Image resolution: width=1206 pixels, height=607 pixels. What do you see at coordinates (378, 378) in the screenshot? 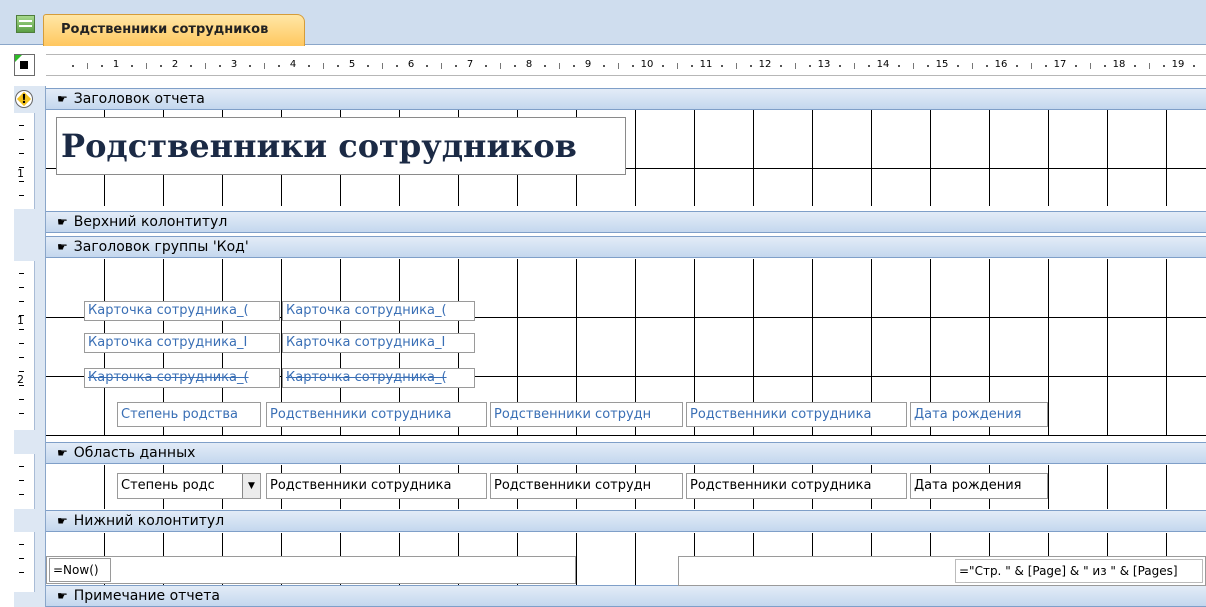
I see `card-label-3b: Карточка сотрудника_(` at bounding box center [378, 378].